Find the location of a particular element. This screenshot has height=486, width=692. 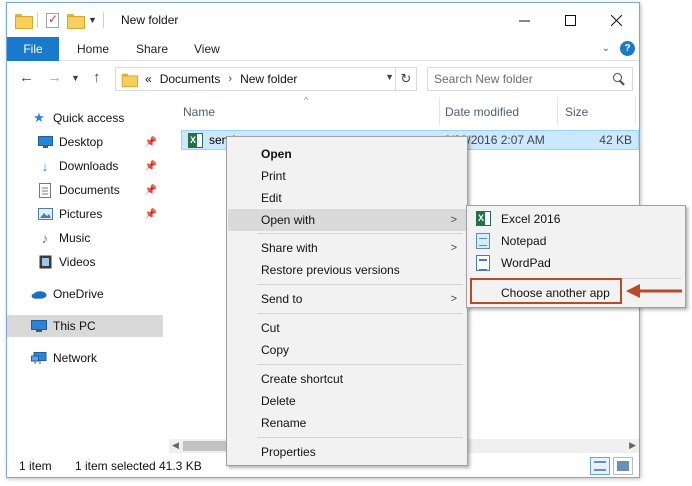

sidebar-item-network: Network is located at coordinates (85, 358).